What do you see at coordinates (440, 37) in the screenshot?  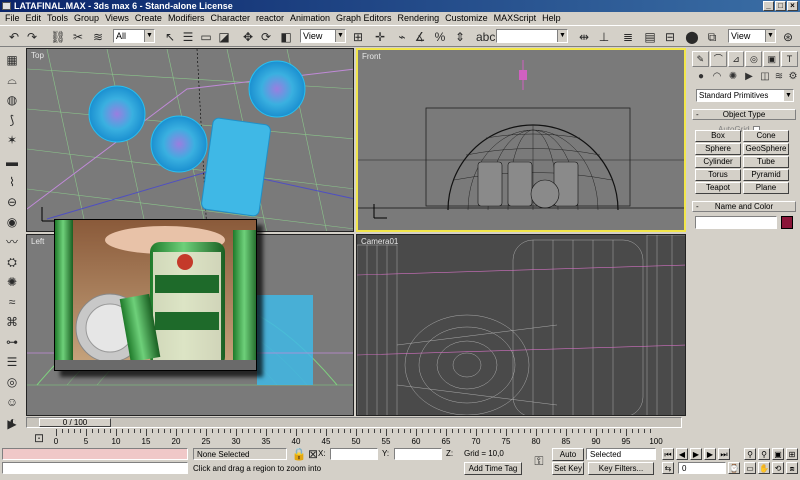 I see `percent-snap-icon: %` at bounding box center [440, 37].